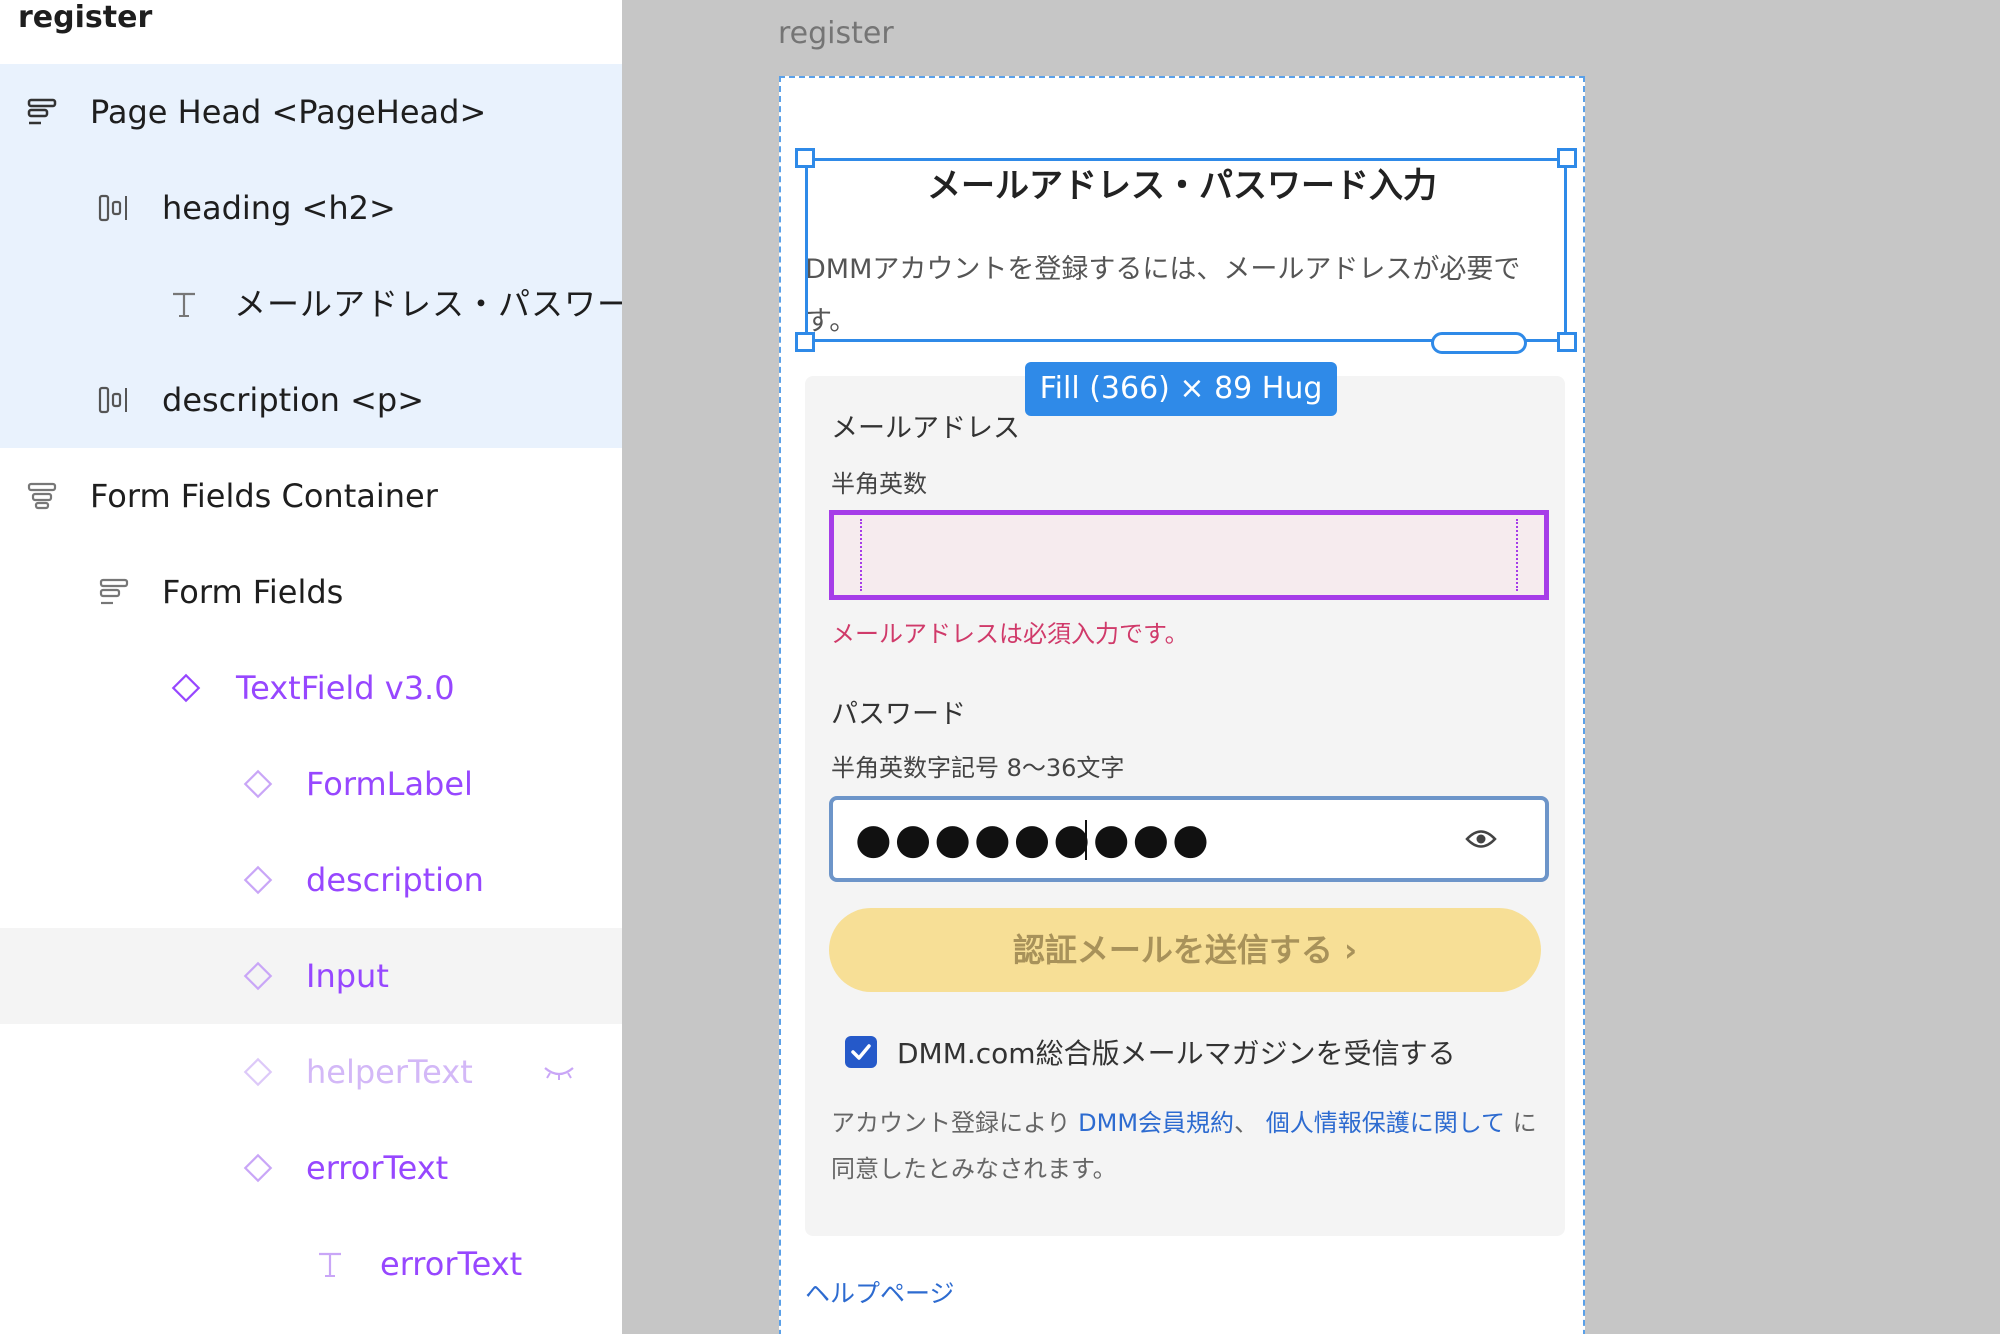  What do you see at coordinates (1481, 839) in the screenshot?
I see `eye-icon` at bounding box center [1481, 839].